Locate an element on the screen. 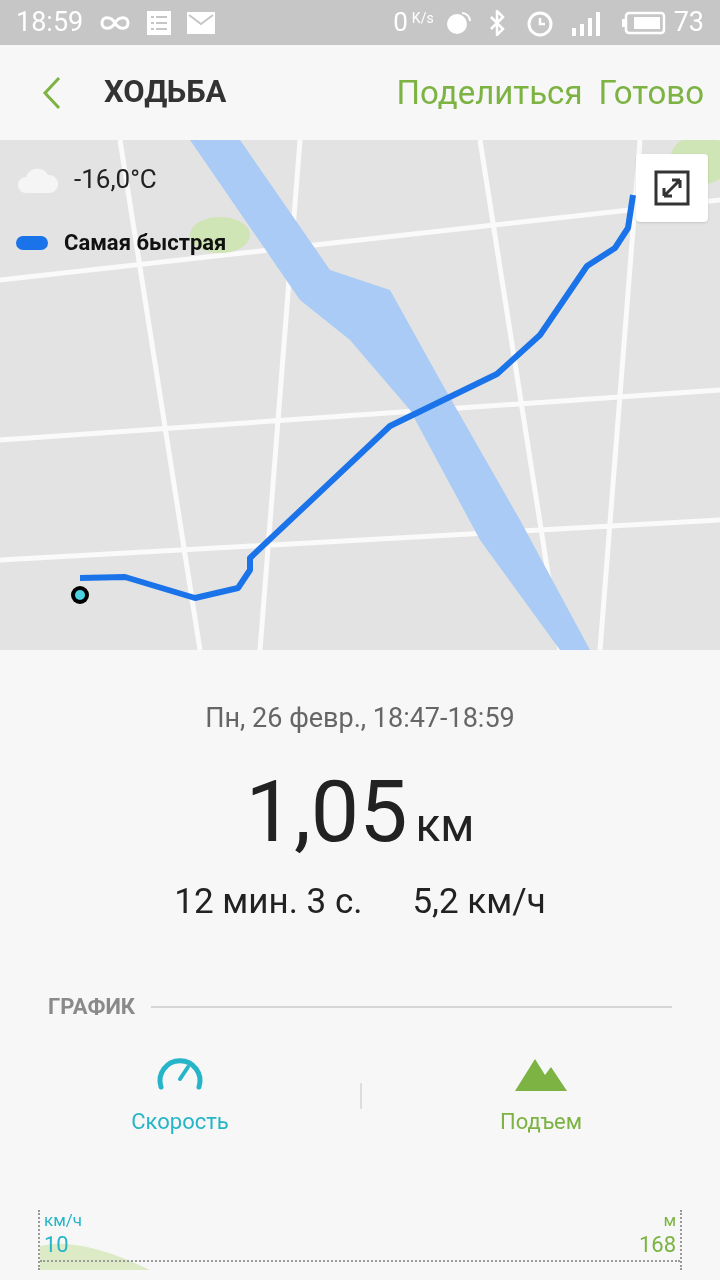  network-speed: 0 is located at coordinates (400, 22).